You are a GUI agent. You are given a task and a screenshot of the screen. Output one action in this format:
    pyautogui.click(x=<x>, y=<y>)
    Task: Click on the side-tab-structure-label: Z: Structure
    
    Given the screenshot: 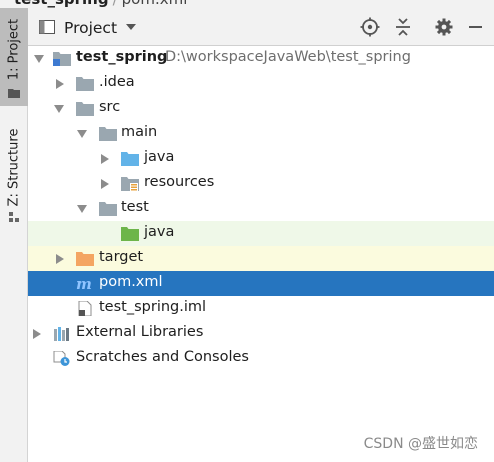 What is the action you would take?
    pyautogui.click(x=14, y=167)
    